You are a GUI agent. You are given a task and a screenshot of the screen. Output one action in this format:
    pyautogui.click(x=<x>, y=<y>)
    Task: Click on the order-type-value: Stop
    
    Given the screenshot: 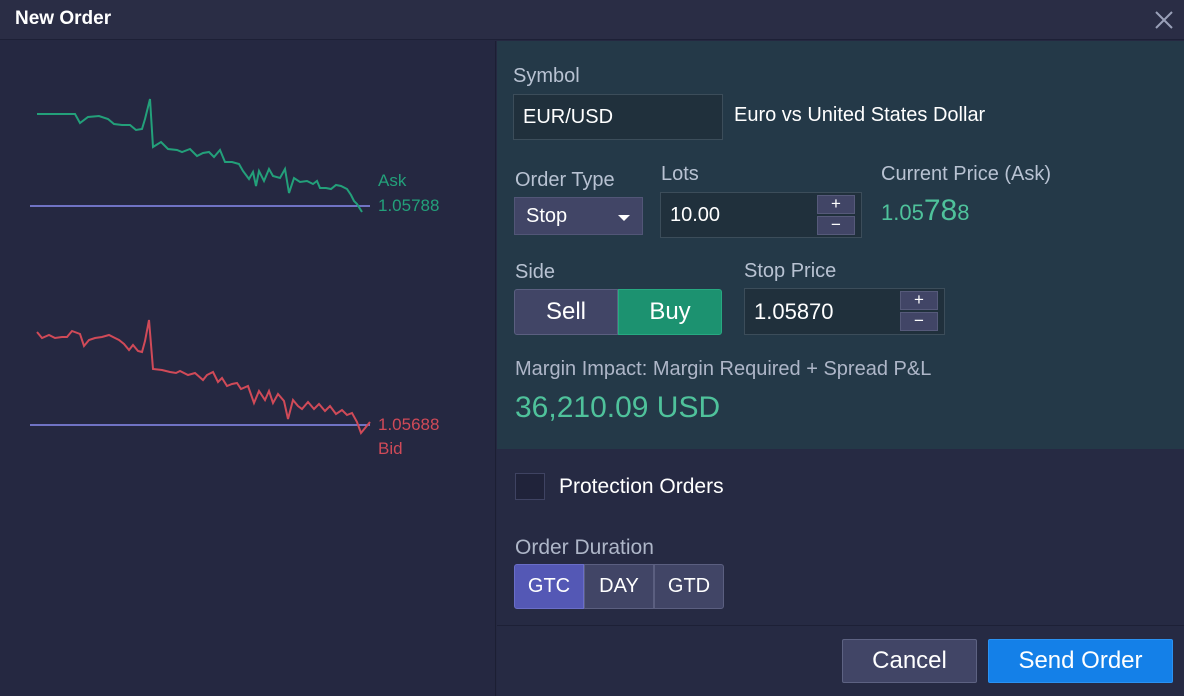 What is the action you would take?
    pyautogui.click(x=547, y=215)
    